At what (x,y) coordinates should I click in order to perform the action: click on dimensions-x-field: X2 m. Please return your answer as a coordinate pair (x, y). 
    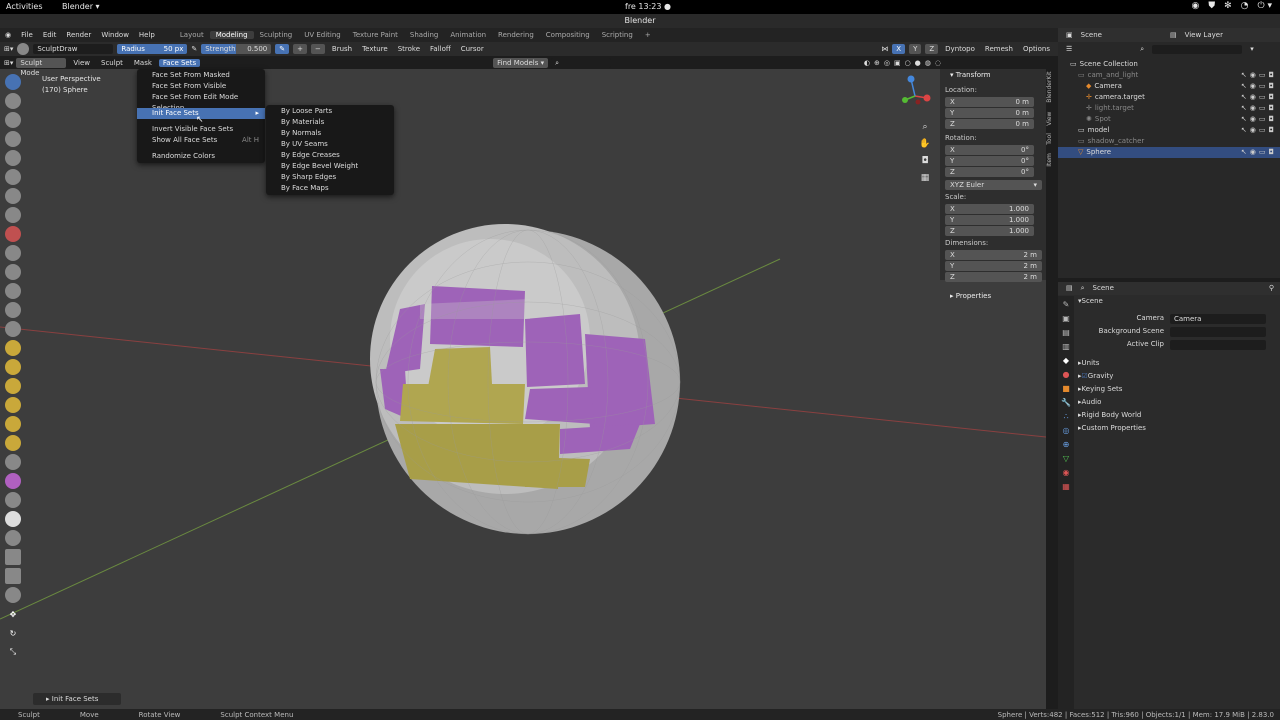
    Looking at the image, I should click on (993, 255).